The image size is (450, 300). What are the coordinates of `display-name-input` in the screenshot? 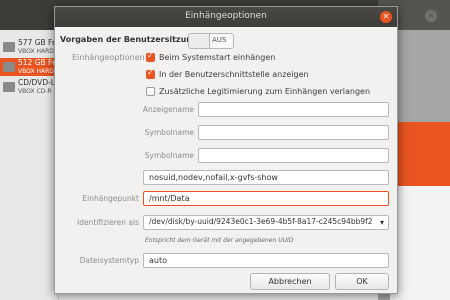 It's located at (293, 109).